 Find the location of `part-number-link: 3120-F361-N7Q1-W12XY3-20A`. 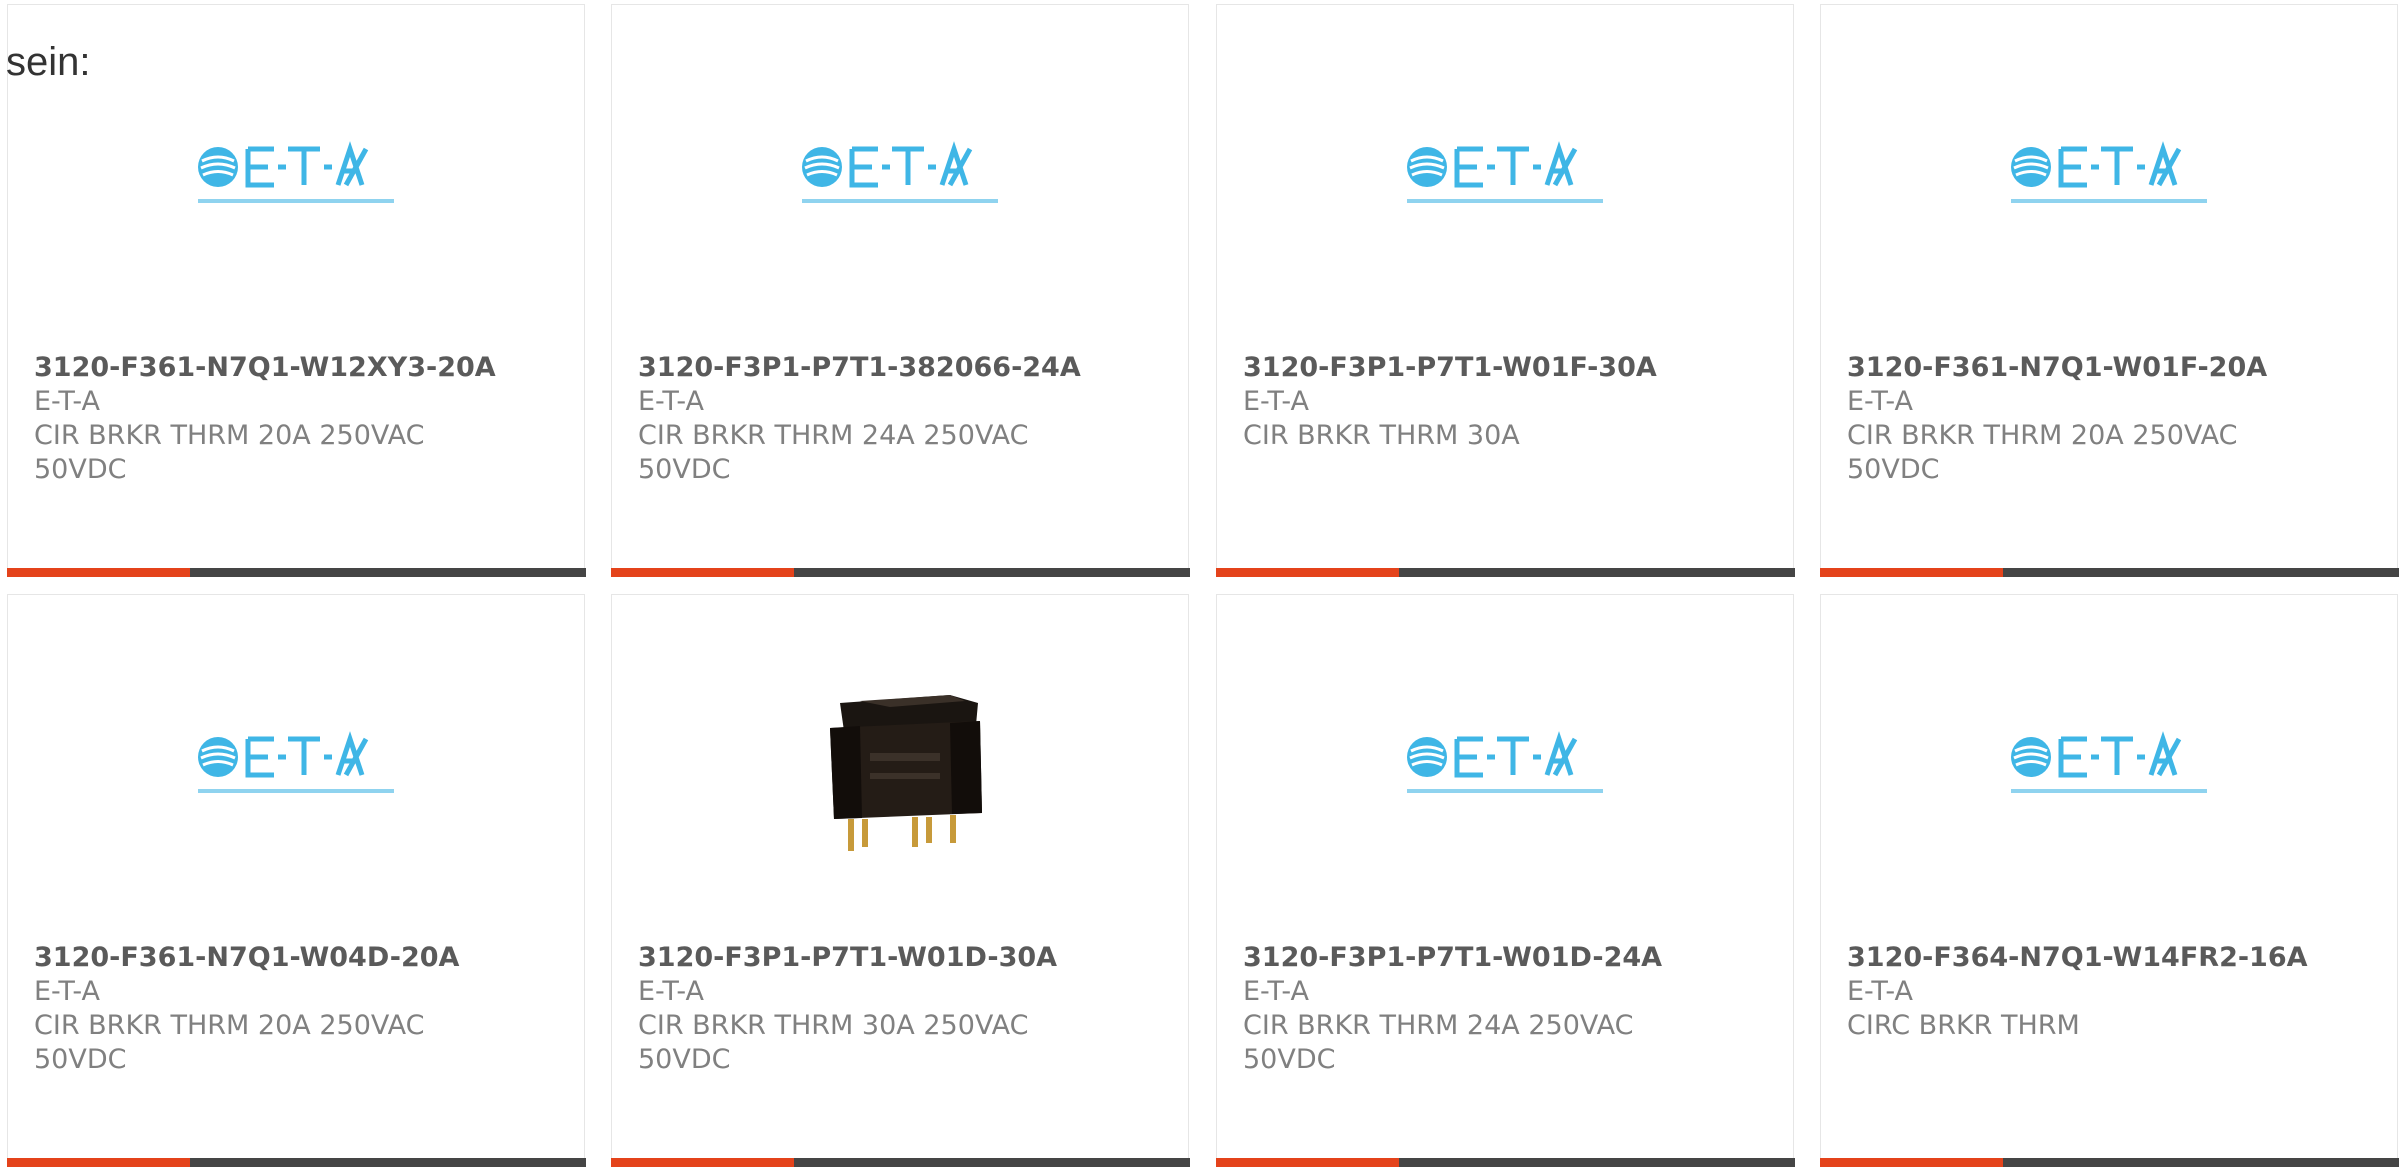

part-number-link: 3120-F361-N7Q1-W12XY3-20A is located at coordinates (299, 368).